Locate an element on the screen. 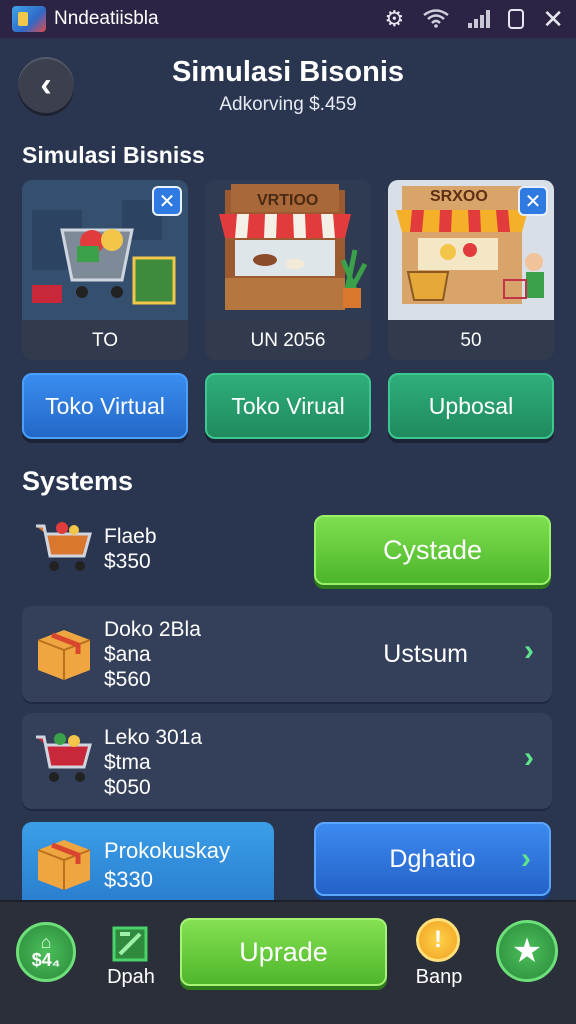 The width and height of the screenshot is (576, 1024). row-1-price: $350 is located at coordinates (127, 561).